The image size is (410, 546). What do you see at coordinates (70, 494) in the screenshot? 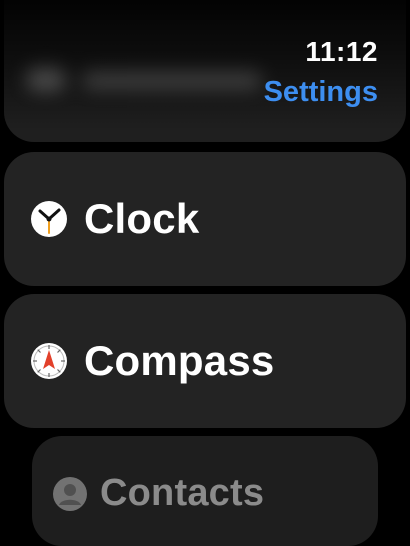
I see `contacts-icon` at bounding box center [70, 494].